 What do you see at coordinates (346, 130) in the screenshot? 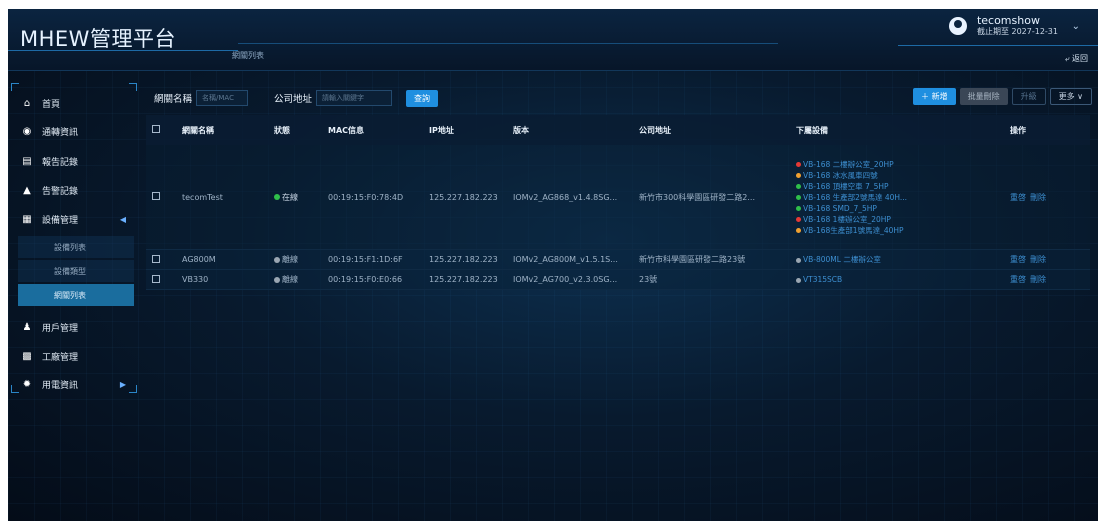
I see `col-header-mac: MAC信息` at bounding box center [346, 130].